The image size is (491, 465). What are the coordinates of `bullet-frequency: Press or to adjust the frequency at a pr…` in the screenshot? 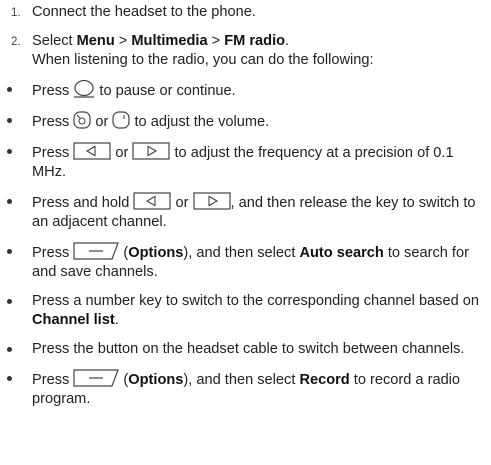 It's located at (245, 162).